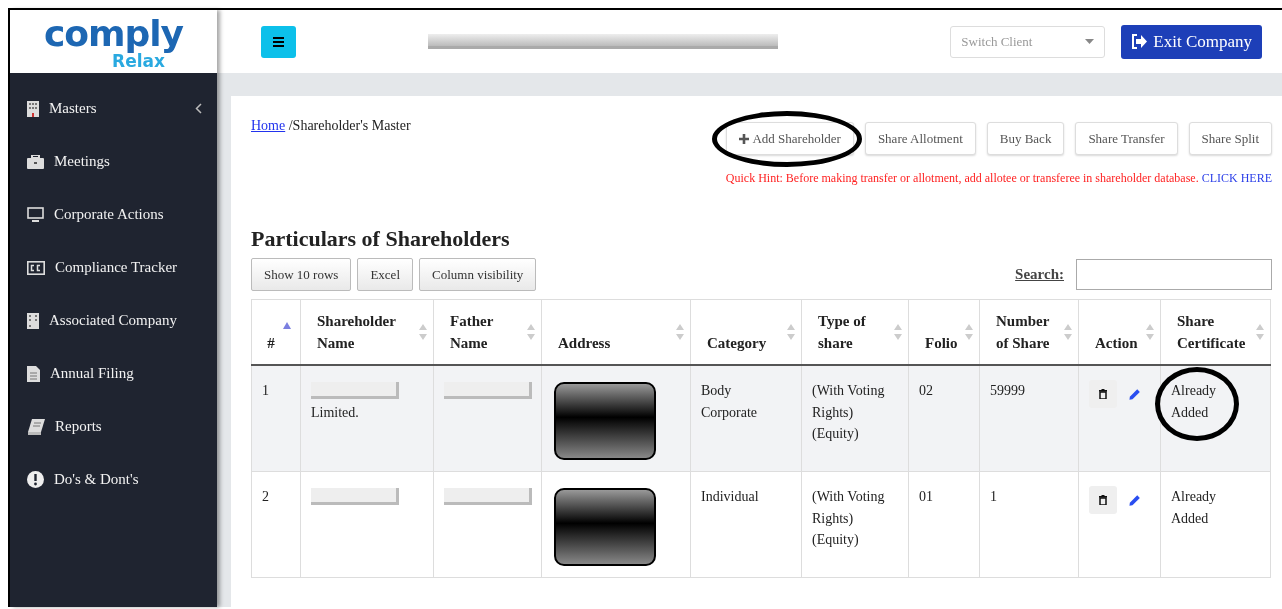  I want to click on action-button: Share Transfer, so click(1126, 138).